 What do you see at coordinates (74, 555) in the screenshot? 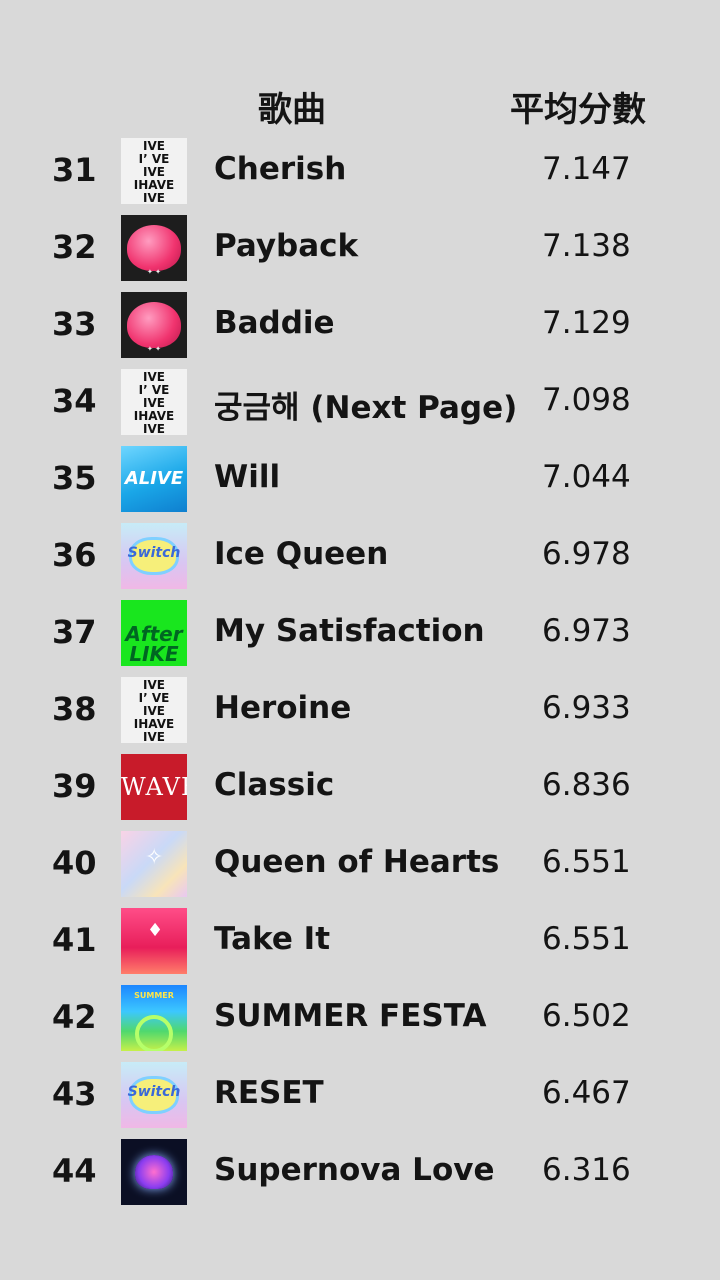
I see `rank-number: 36` at bounding box center [74, 555].